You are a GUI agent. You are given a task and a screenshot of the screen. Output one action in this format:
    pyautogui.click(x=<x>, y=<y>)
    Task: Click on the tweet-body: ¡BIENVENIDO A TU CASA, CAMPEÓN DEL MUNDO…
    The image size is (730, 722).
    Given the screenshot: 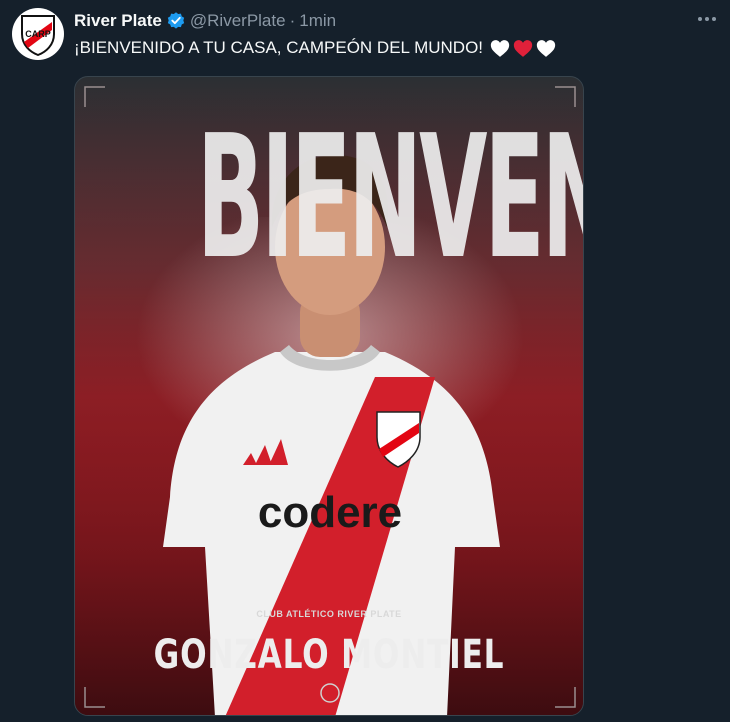 What is the action you would take?
    pyautogui.click(x=279, y=47)
    